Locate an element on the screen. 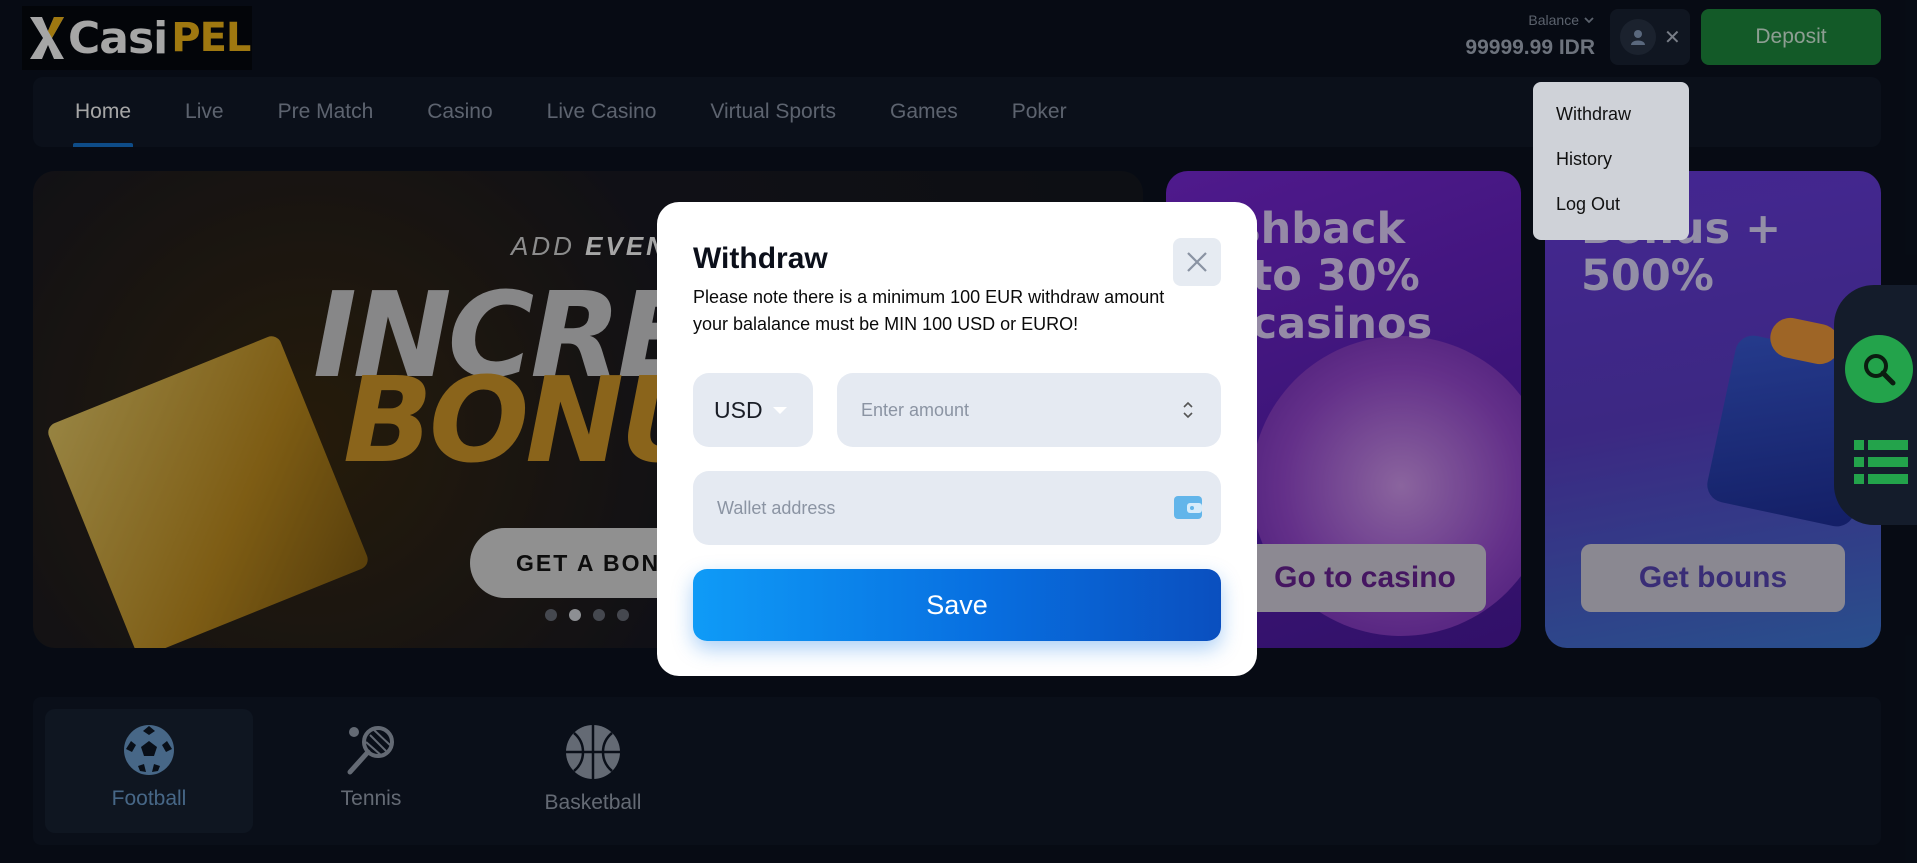 This screenshot has width=1917, height=863. carousel-dot-active is located at coordinates (575, 615).